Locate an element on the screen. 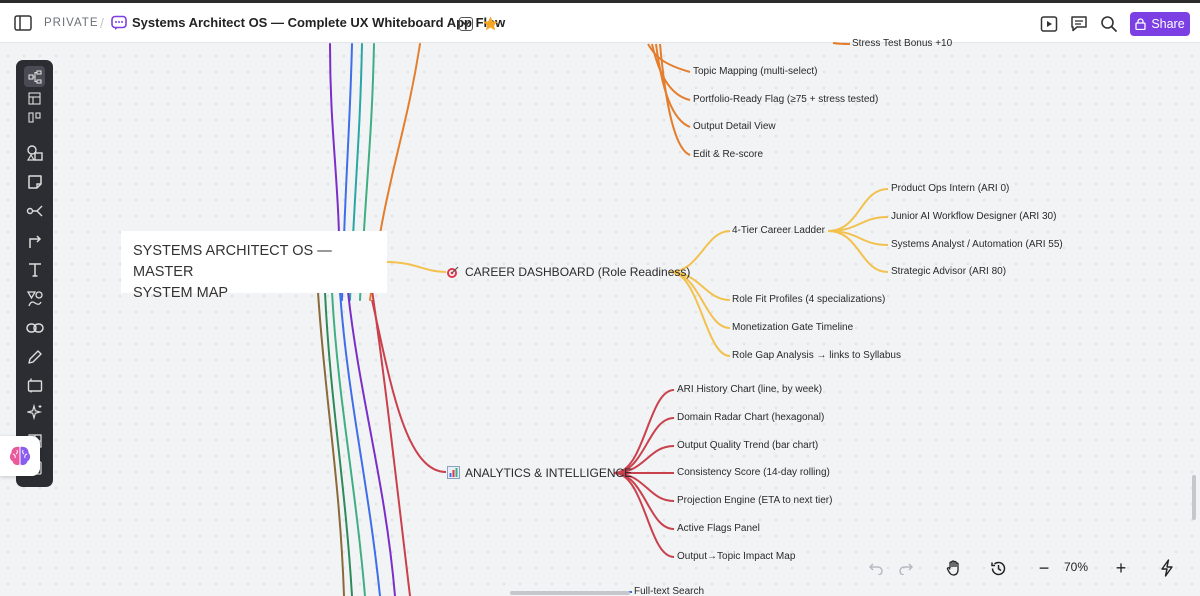 The width and height of the screenshot is (1200, 596). node-fulltext-search: Full-text Search is located at coordinates (669, 591).